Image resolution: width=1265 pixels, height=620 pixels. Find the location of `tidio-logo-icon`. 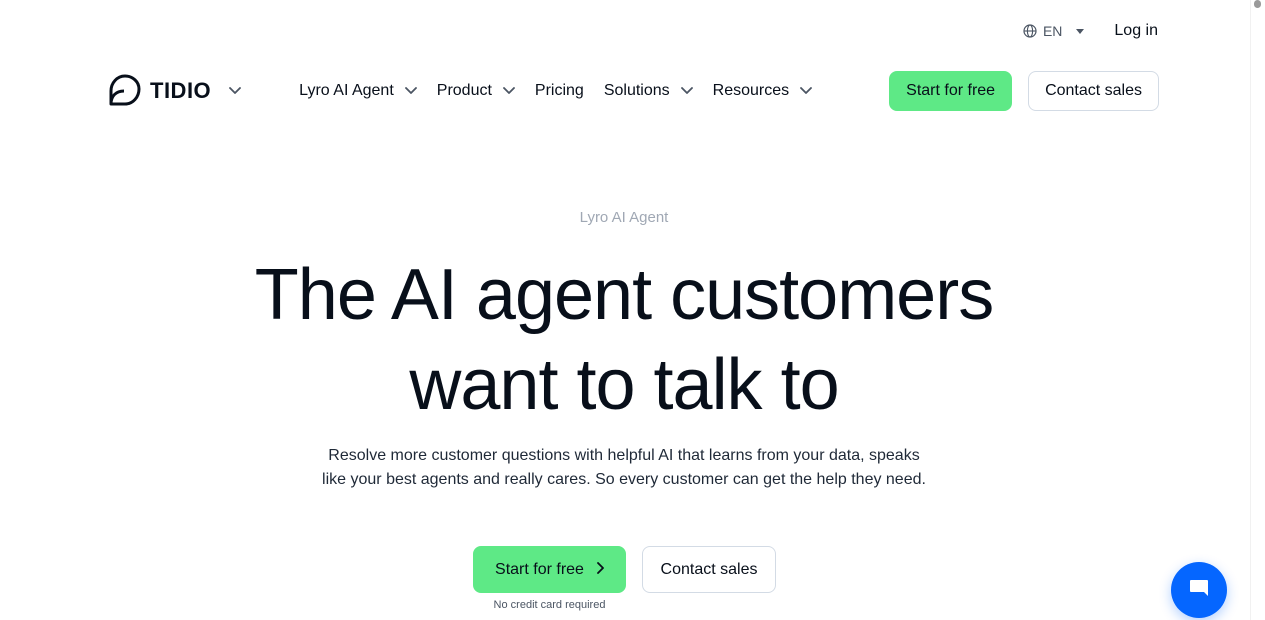

tidio-logo-icon is located at coordinates (126, 91).